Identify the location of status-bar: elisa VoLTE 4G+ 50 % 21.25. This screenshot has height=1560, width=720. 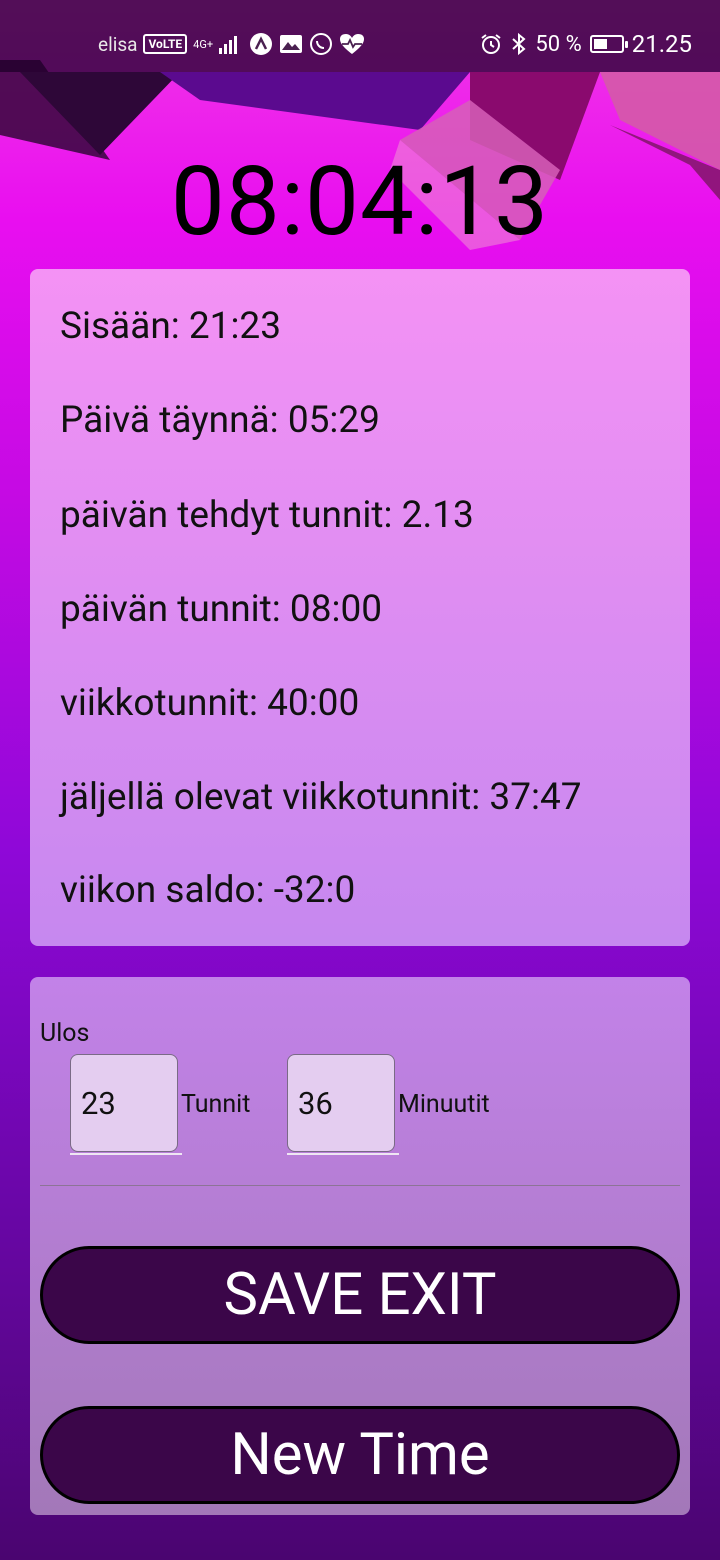
(360, 36).